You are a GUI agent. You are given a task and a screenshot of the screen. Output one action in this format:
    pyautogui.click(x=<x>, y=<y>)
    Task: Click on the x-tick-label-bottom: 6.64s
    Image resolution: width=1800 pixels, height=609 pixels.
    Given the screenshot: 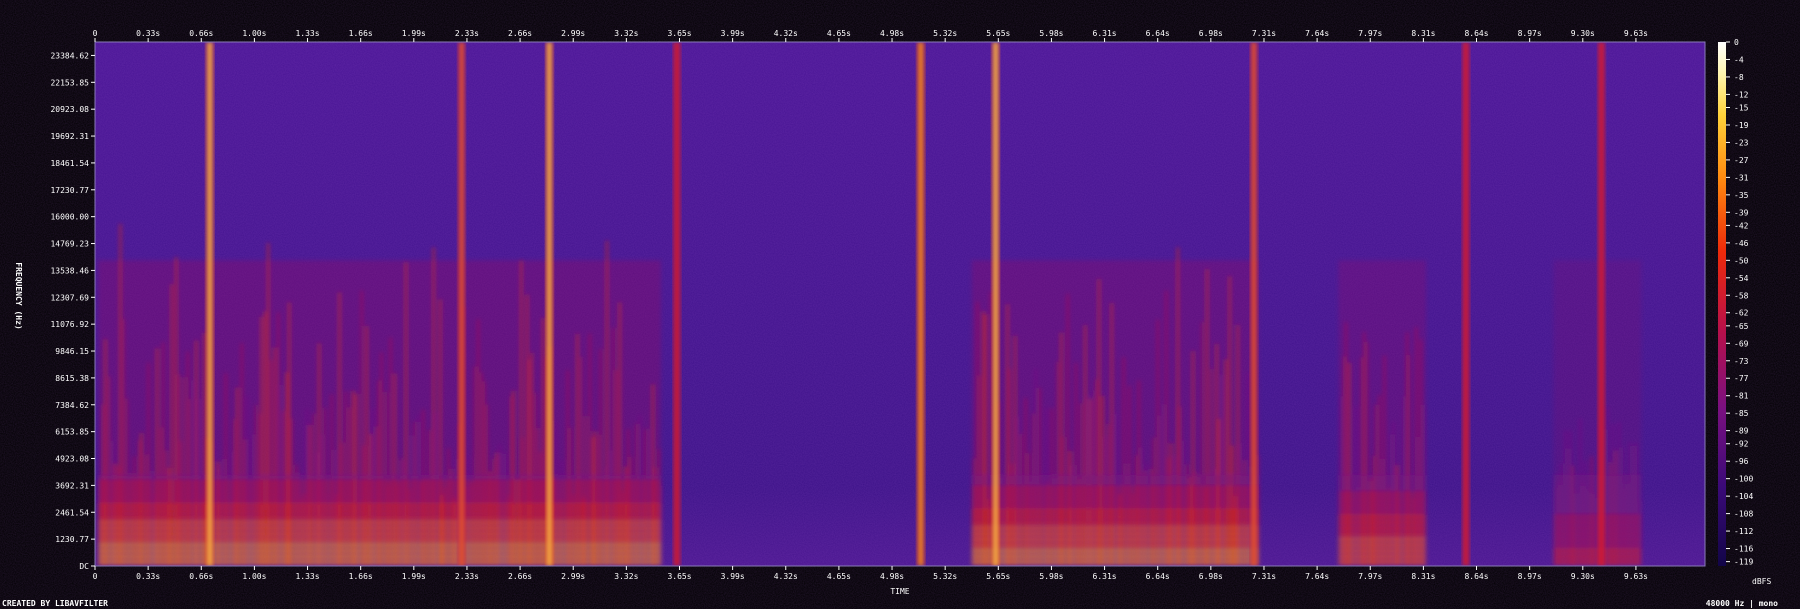 What is the action you would take?
    pyautogui.click(x=1158, y=576)
    